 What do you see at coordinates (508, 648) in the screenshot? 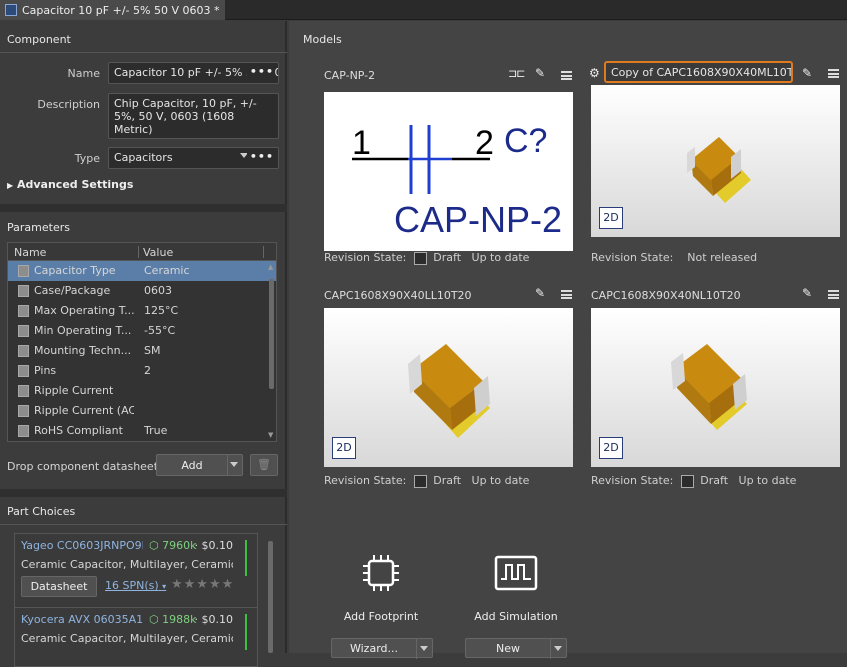
I see `new-button-label: New` at bounding box center [508, 648].